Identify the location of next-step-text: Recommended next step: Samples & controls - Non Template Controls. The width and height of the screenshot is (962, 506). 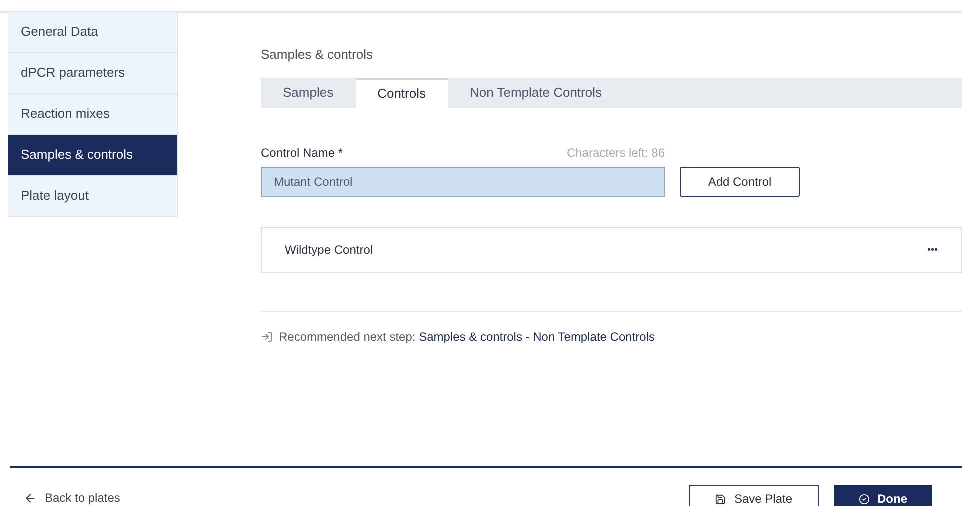
(467, 337).